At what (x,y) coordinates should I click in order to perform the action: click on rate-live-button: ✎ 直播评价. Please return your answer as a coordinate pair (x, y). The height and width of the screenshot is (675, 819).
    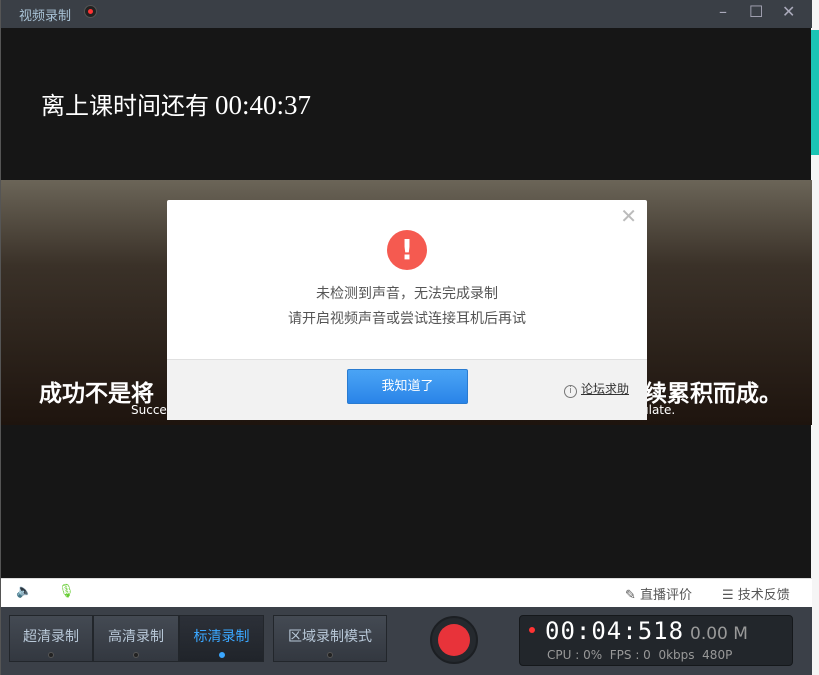
    Looking at the image, I should click on (658, 593).